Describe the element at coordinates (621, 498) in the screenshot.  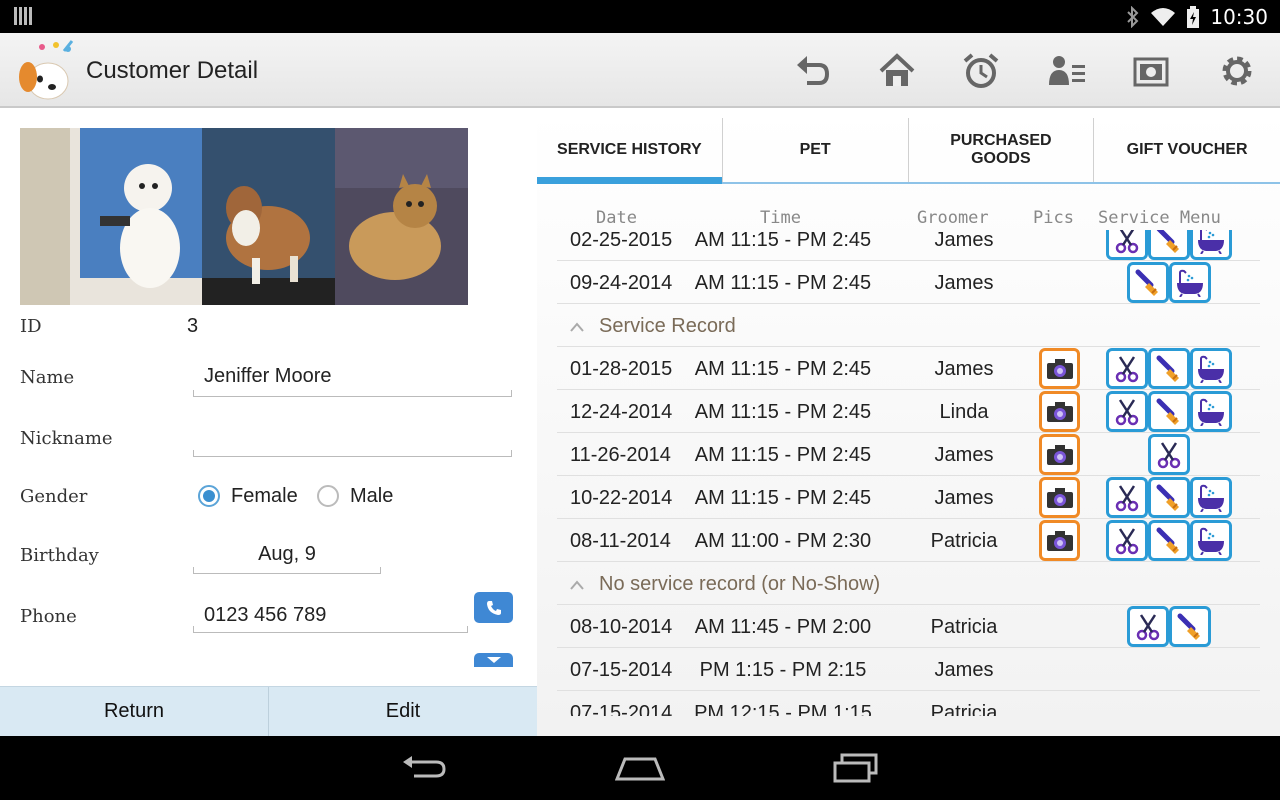
I see `row-date: 10-22-2014` at that location.